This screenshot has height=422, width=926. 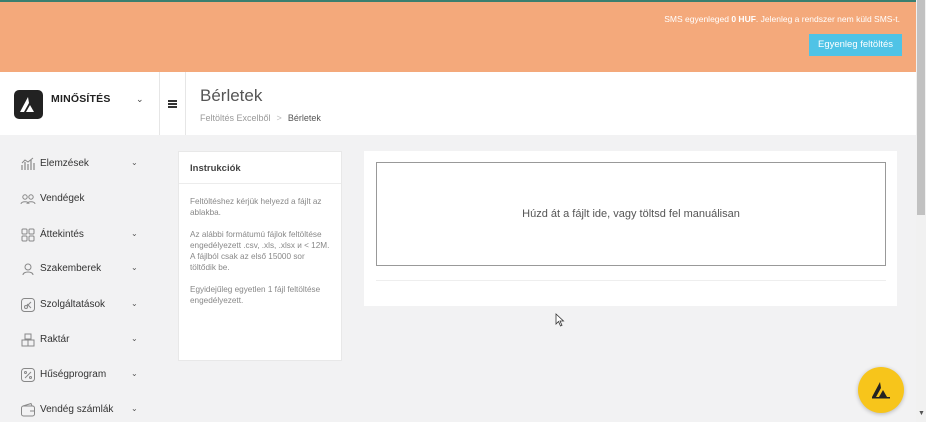 I want to click on sidebar-item-szolgaltatasok: Szolgáltatások ⌄, so click(x=80, y=305).